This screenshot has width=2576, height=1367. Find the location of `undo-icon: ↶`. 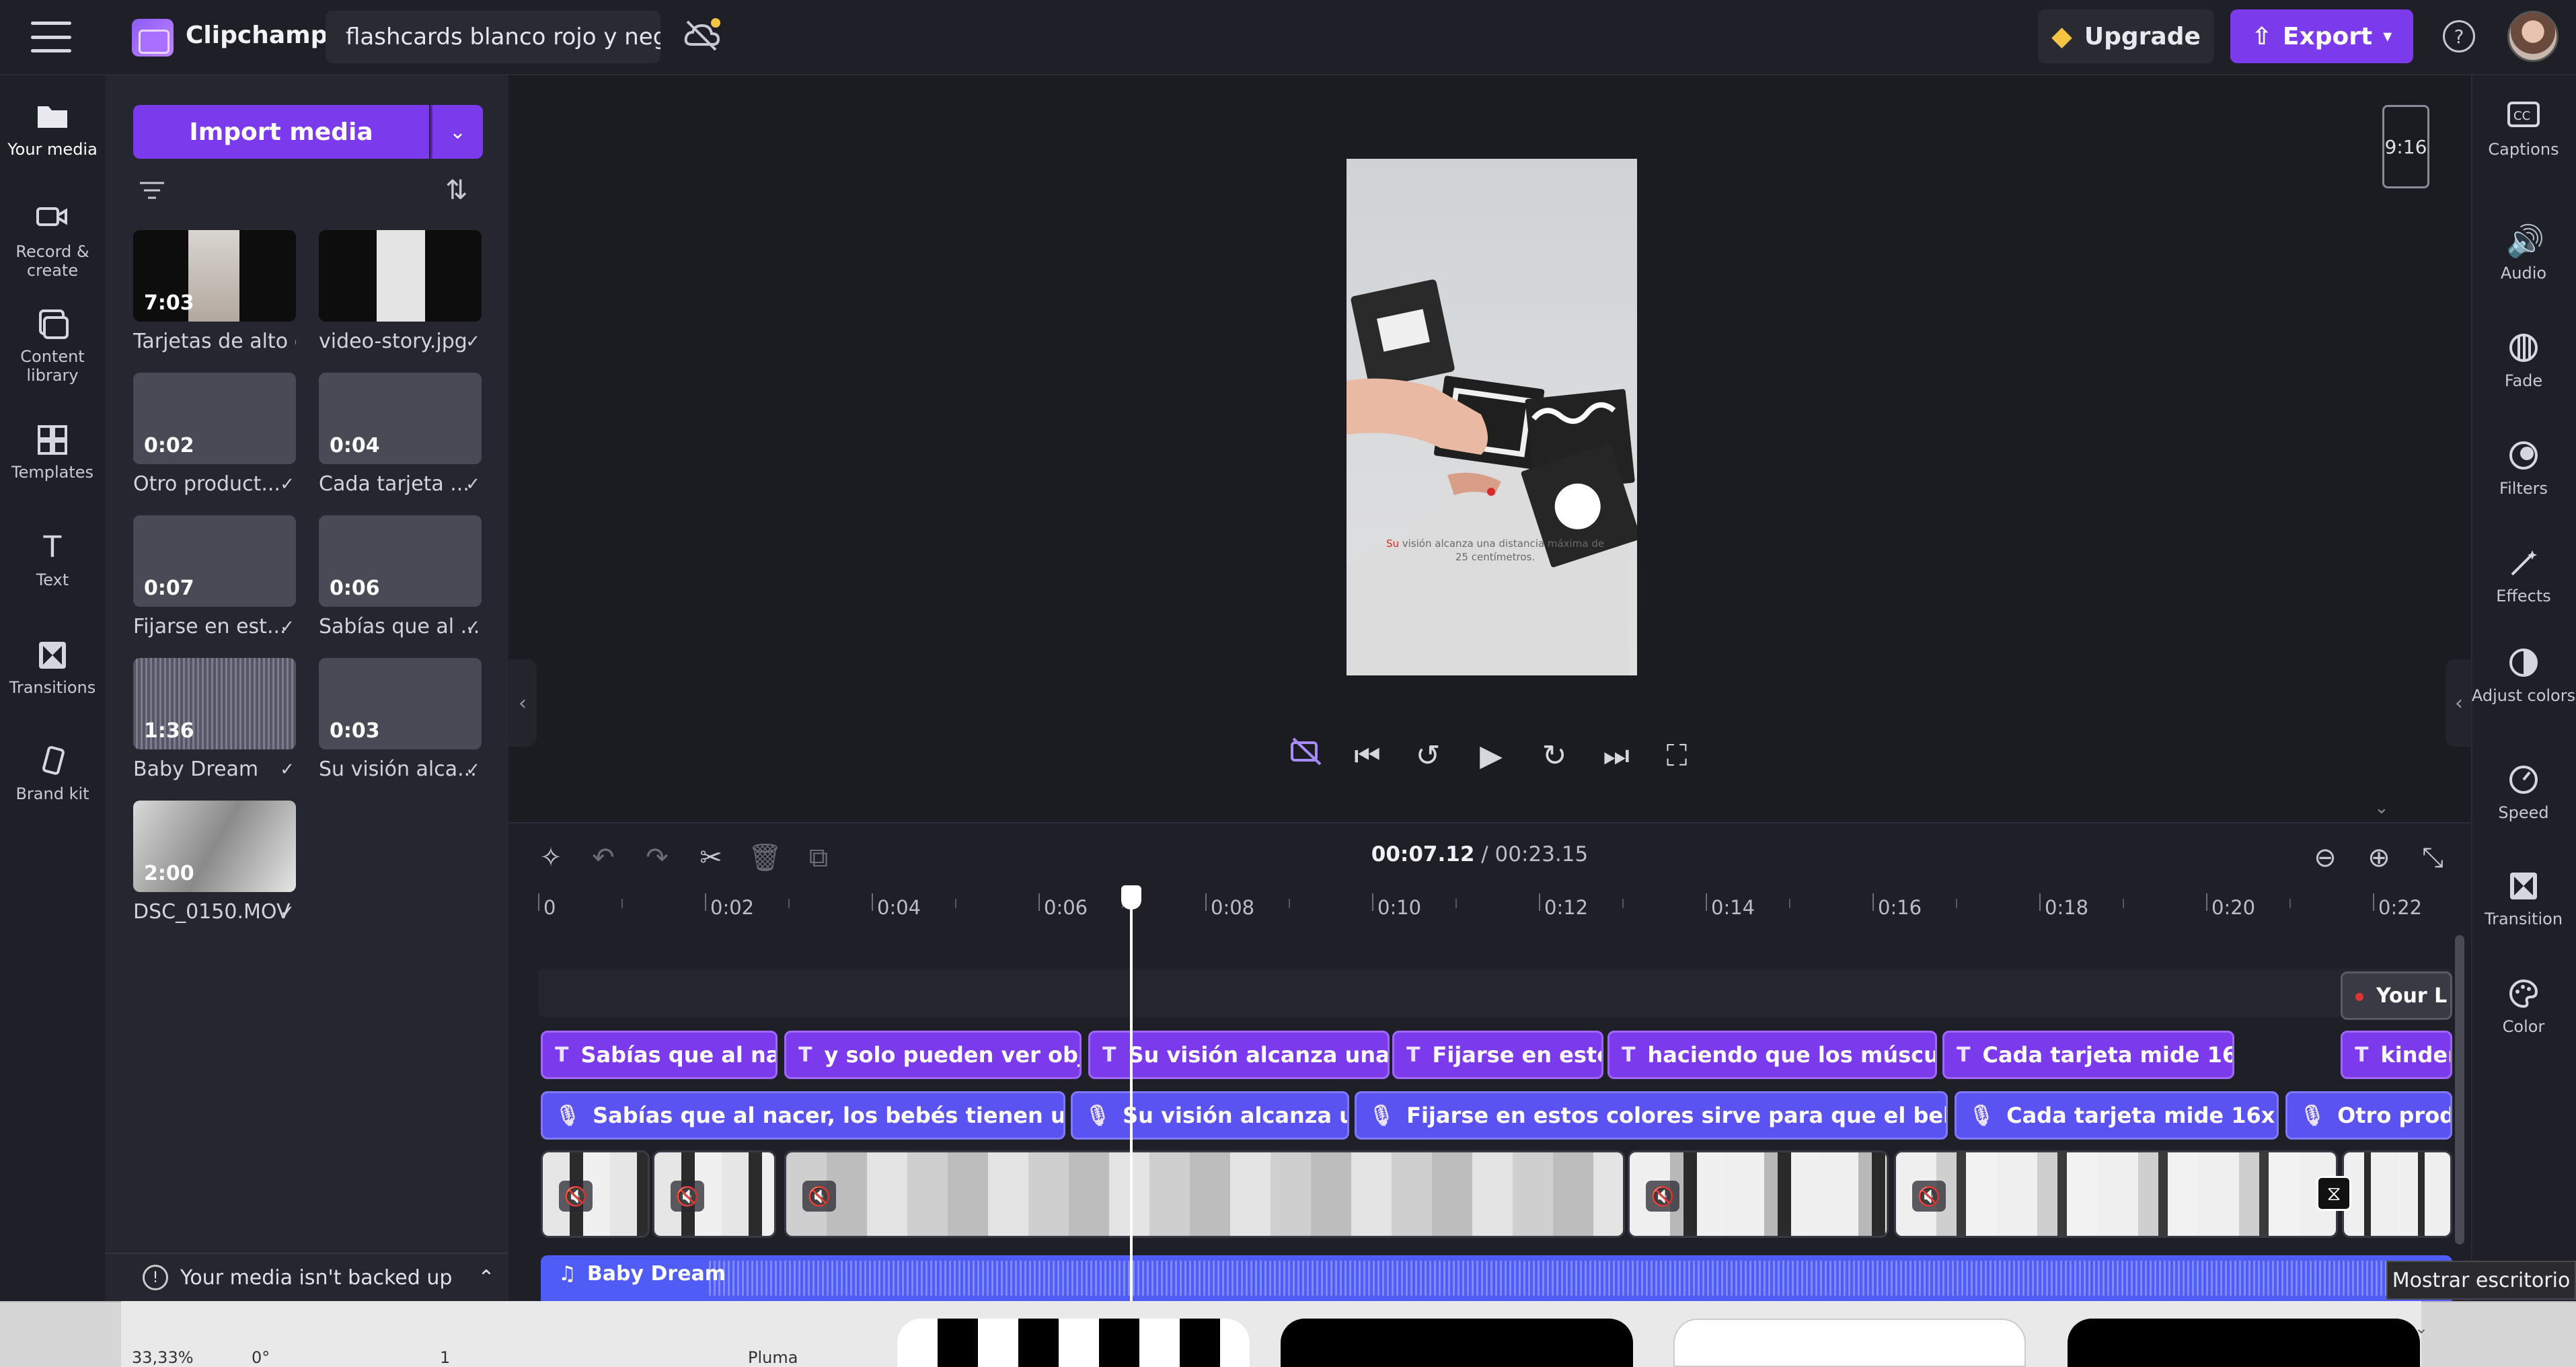

undo-icon: ↶ is located at coordinates (603, 858).